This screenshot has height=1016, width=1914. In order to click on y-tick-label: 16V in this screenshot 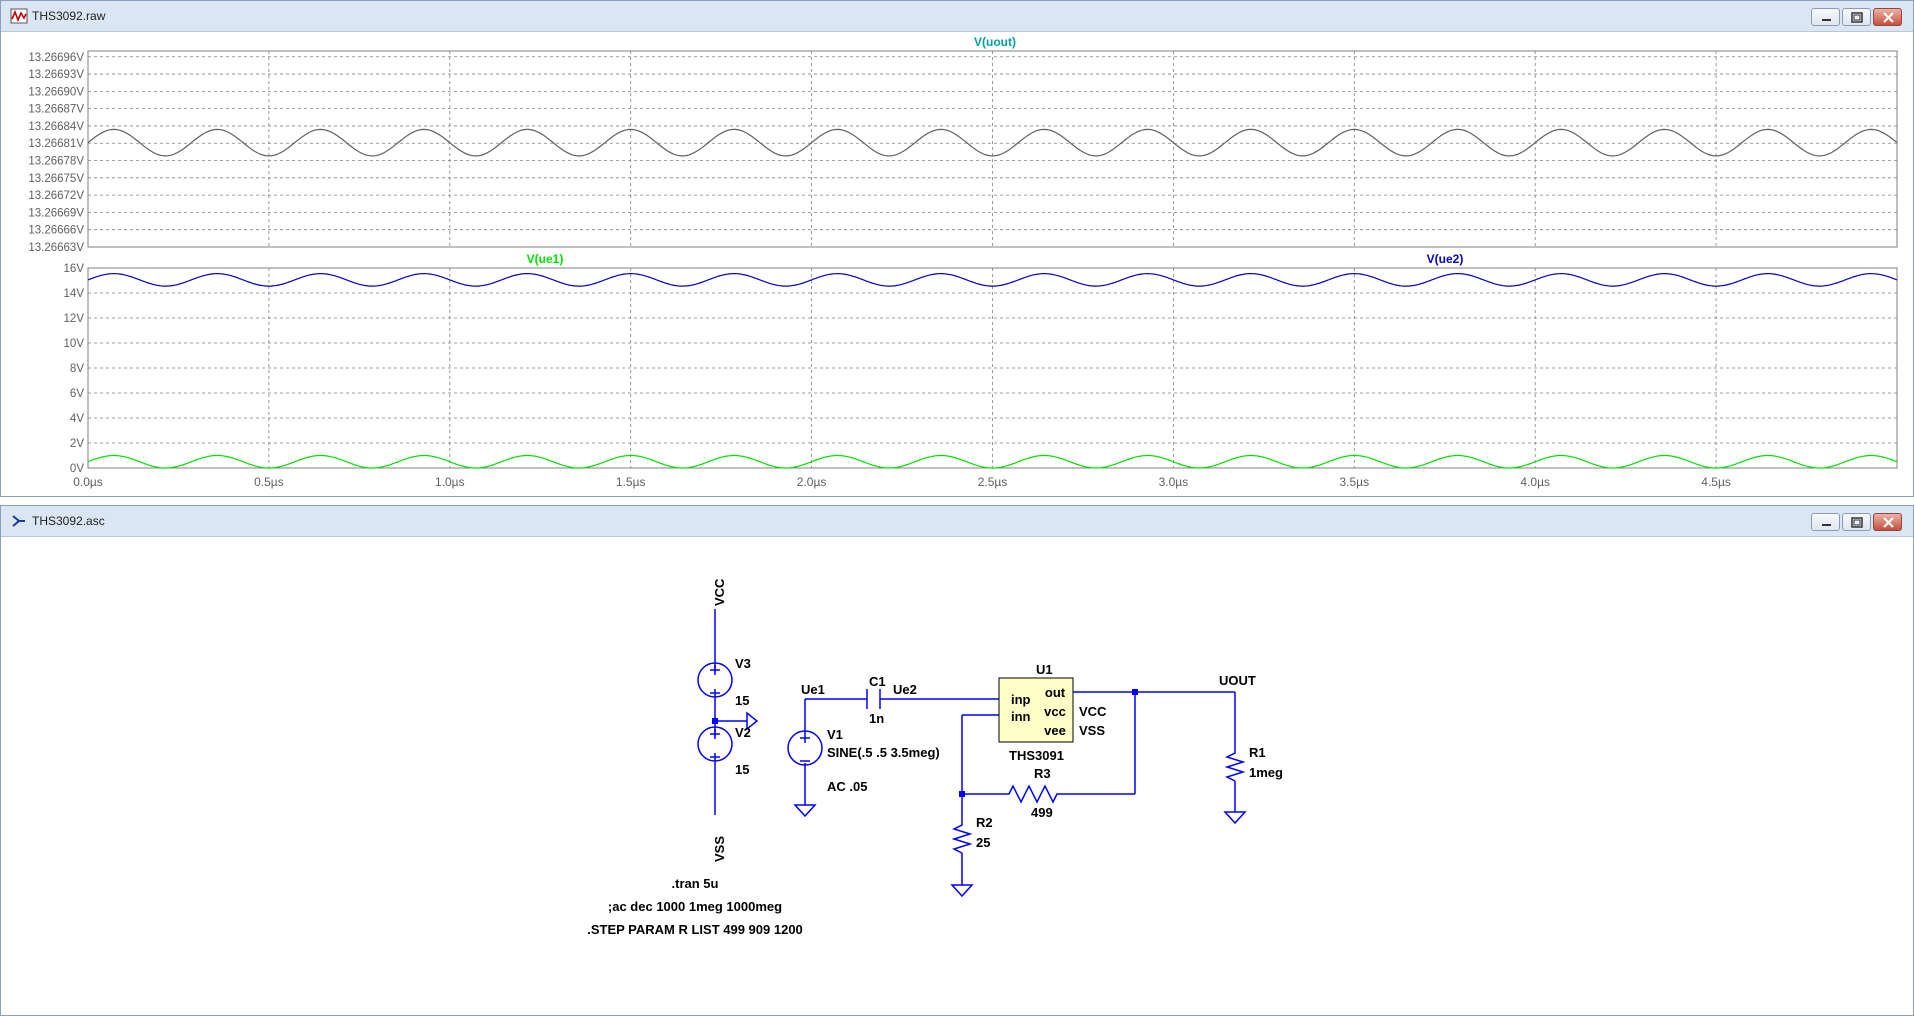, I will do `click(74, 269)`.